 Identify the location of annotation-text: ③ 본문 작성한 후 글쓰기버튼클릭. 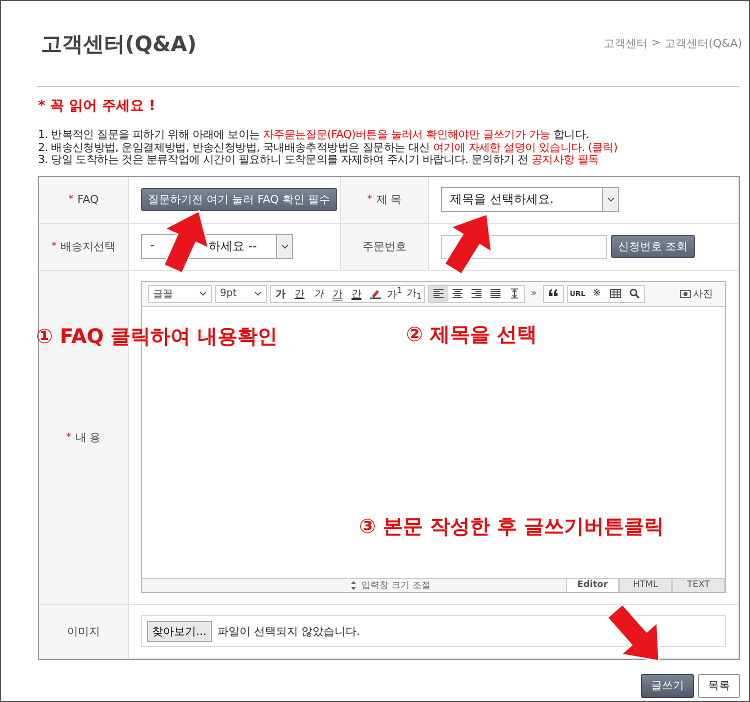
(511, 526).